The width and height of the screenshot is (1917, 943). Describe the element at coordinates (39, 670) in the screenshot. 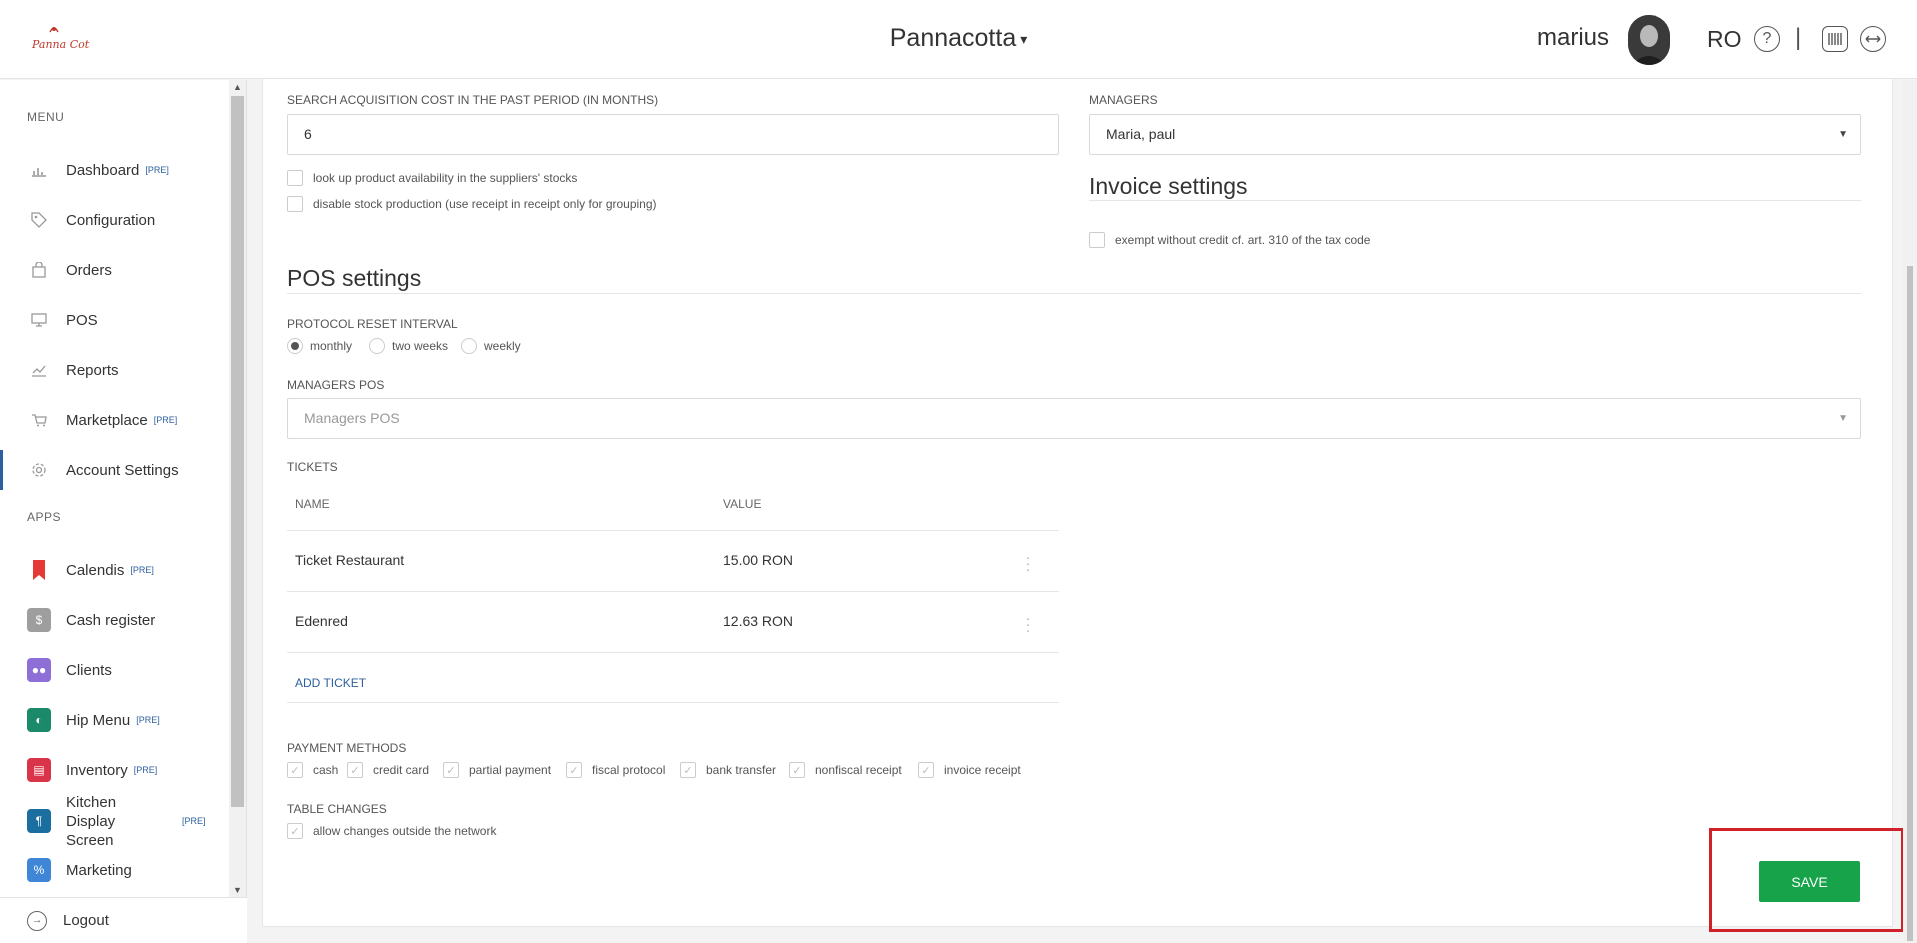

I see `users-icon: ●●` at that location.